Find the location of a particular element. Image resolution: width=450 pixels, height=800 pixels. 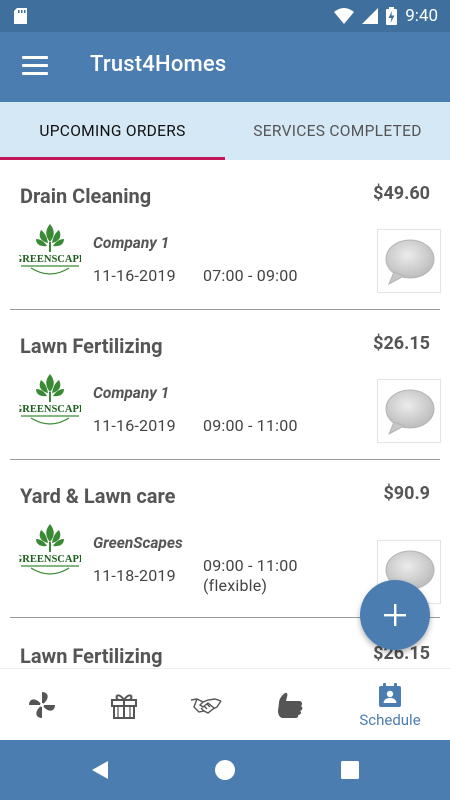

calendar-person-icon is located at coordinates (390, 694).